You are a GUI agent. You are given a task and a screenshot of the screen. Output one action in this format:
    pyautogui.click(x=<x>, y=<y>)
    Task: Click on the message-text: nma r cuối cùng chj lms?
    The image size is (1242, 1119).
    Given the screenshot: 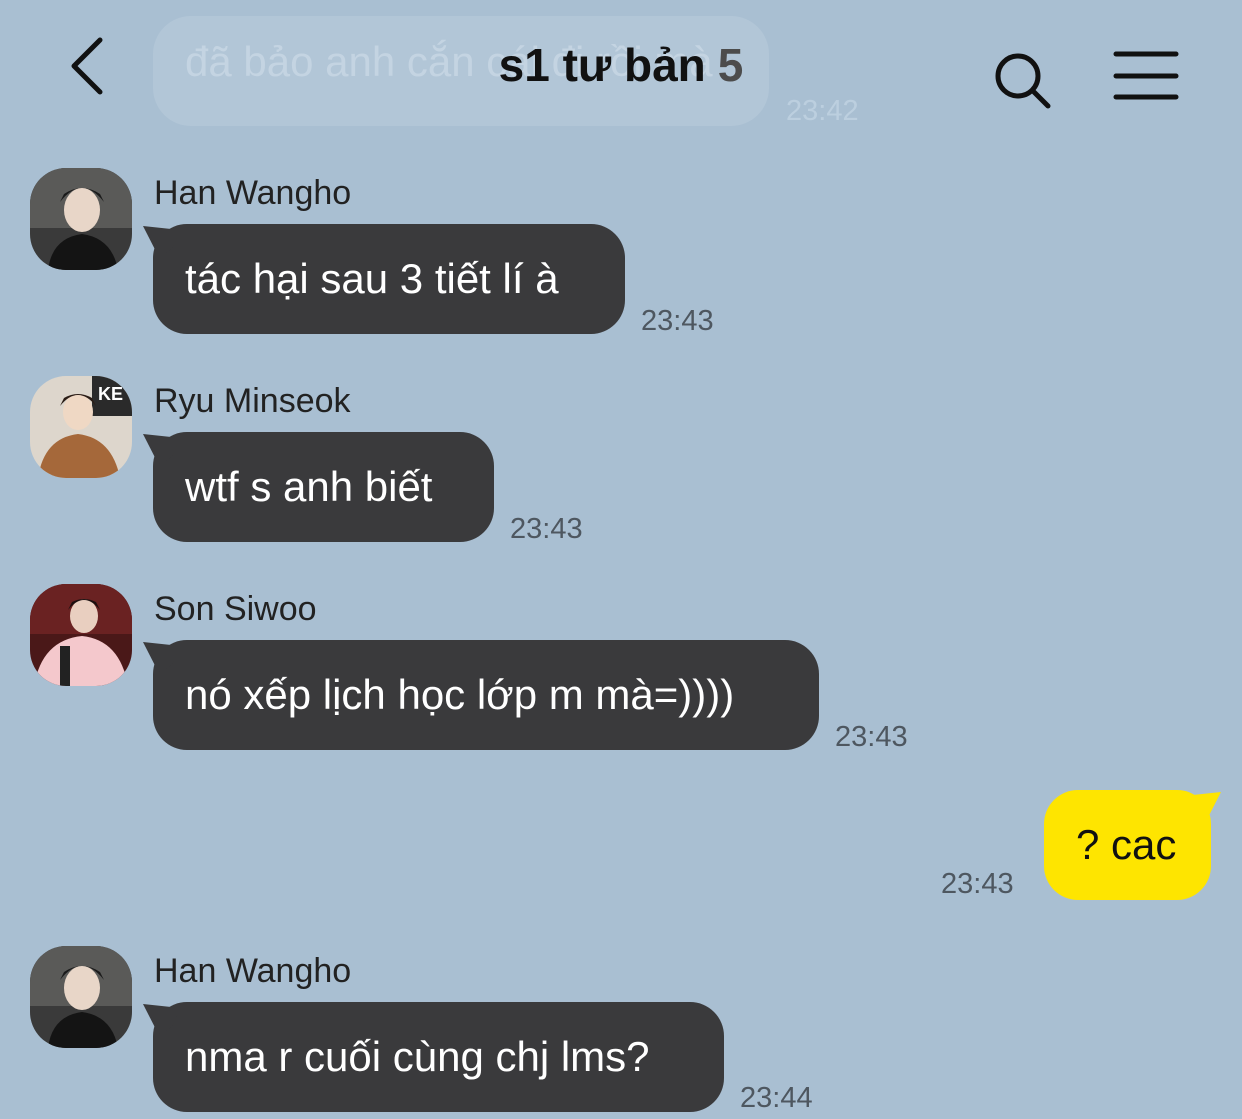 What is the action you would take?
    pyautogui.click(x=417, y=1056)
    